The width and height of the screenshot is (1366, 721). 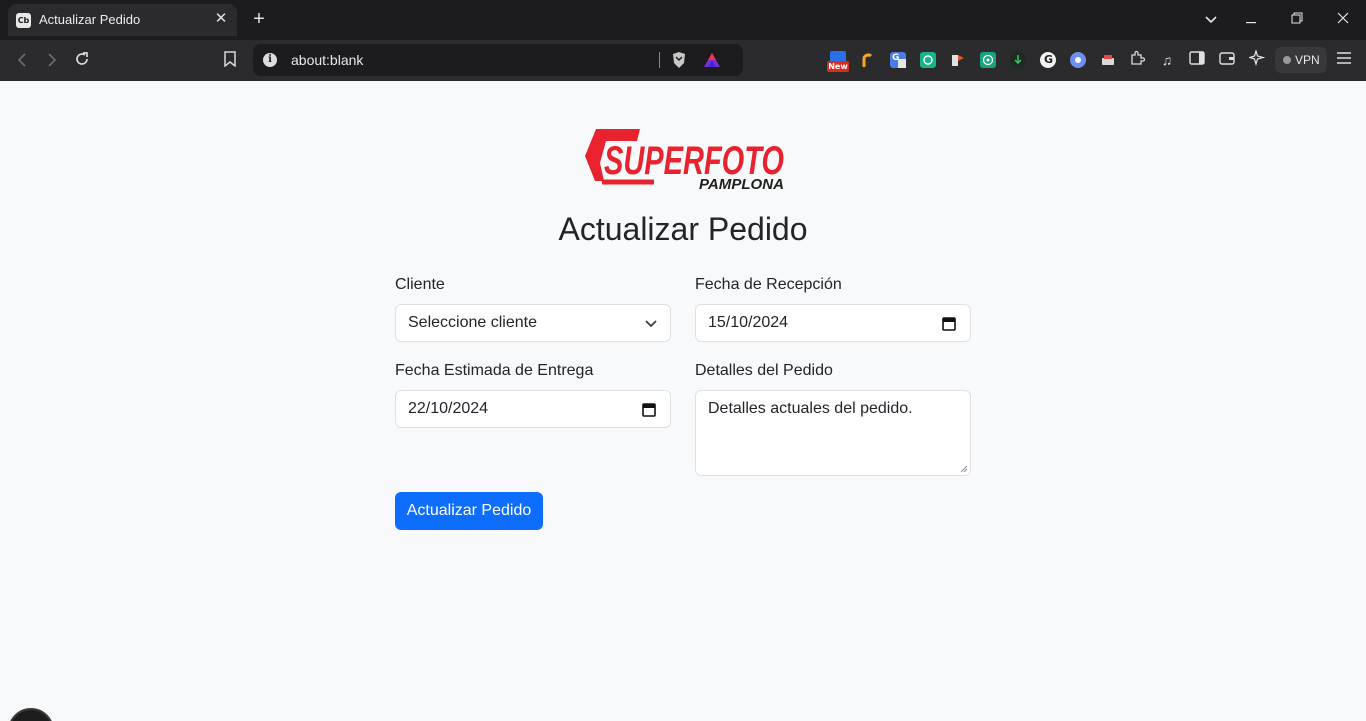 I want to click on media-music-icon: ♫, so click(x=1167, y=60).